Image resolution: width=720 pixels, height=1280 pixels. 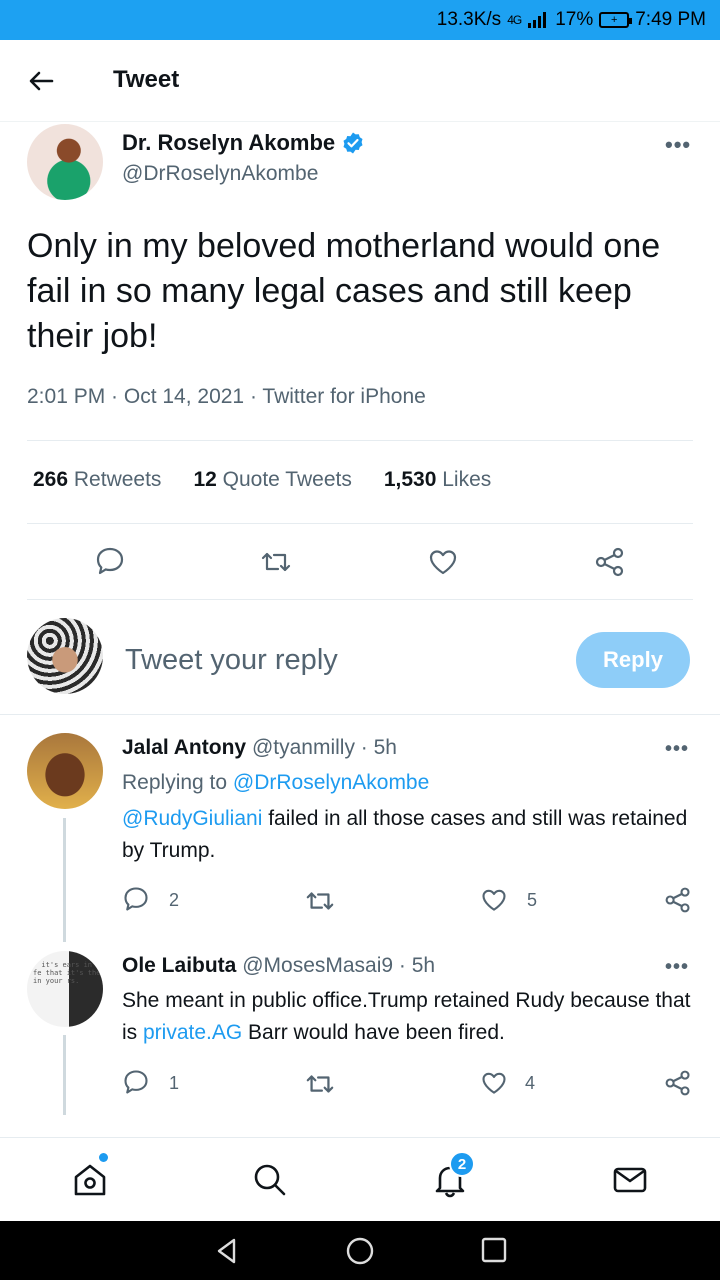 I want to click on tweet-stats: 266 Retweets 12 Quote Tweets 1,530 Likes, so click(x=262, y=480).